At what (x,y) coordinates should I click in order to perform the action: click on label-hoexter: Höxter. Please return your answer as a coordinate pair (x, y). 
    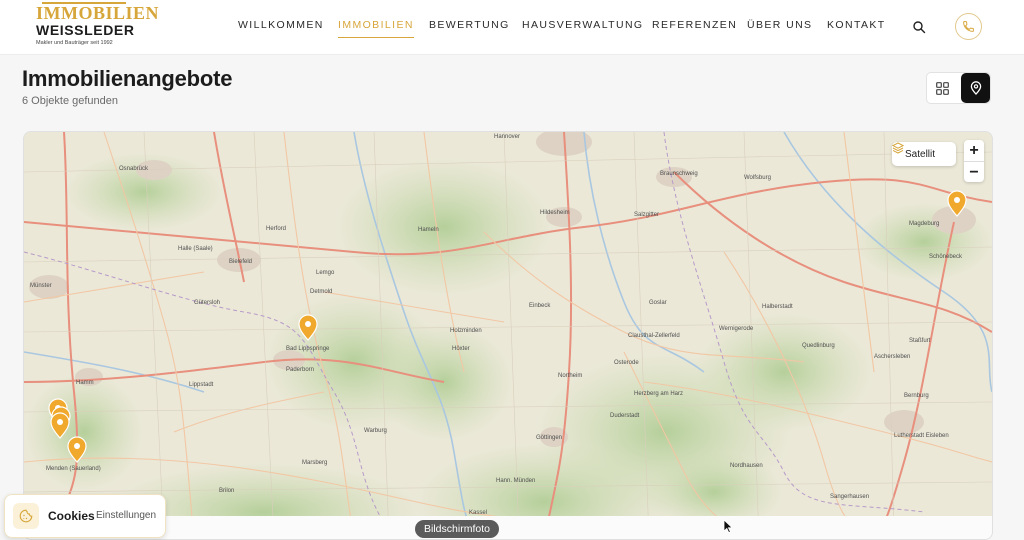
    Looking at the image, I should click on (461, 349).